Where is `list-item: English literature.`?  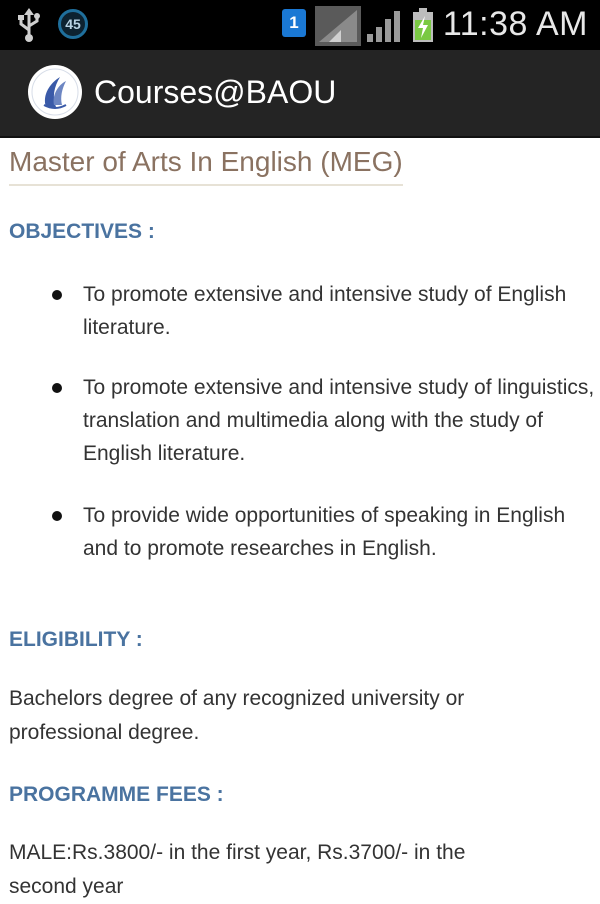
list-item: English literature. is located at coordinates (164, 453).